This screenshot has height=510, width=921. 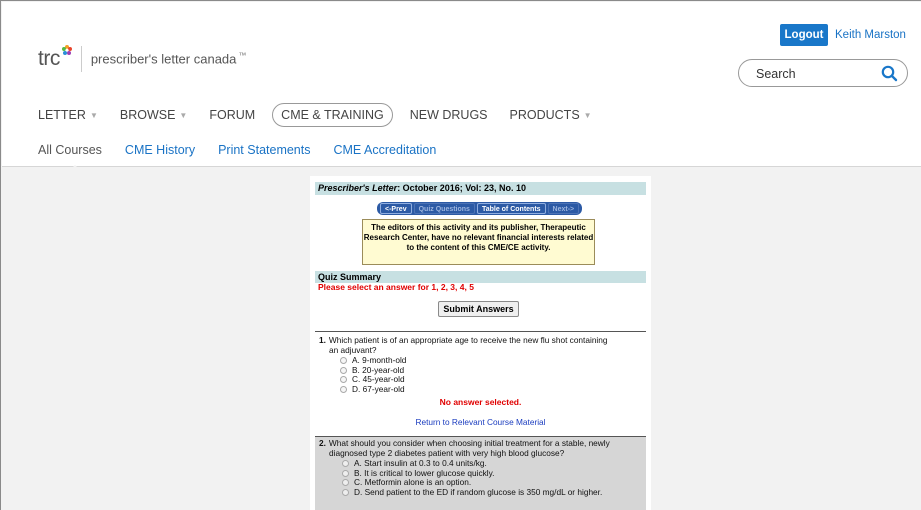 What do you see at coordinates (168, 59) in the screenshot?
I see `brand-name: prescriber's letter canada ™` at bounding box center [168, 59].